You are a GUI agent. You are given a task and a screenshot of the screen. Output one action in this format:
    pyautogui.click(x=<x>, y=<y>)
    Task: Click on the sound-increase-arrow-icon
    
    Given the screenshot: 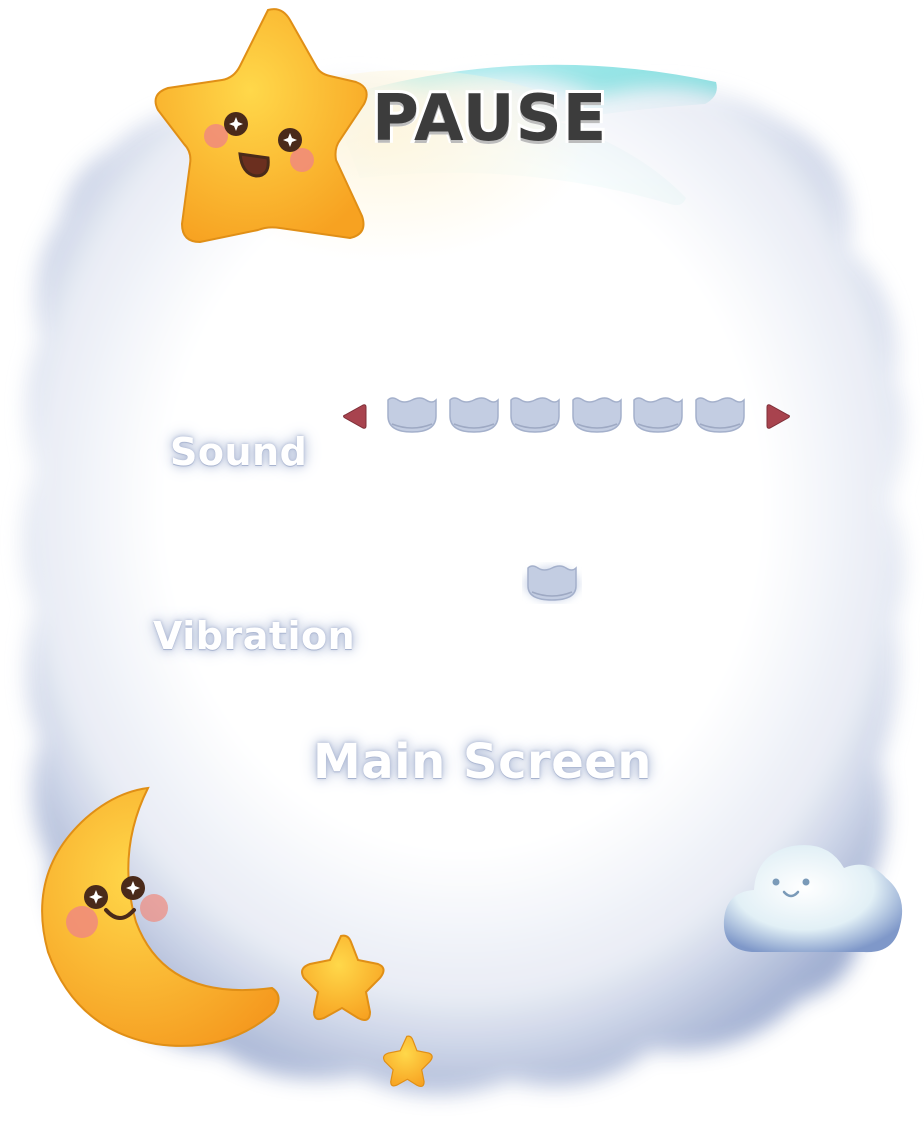 What is the action you would take?
    pyautogui.click(x=779, y=416)
    